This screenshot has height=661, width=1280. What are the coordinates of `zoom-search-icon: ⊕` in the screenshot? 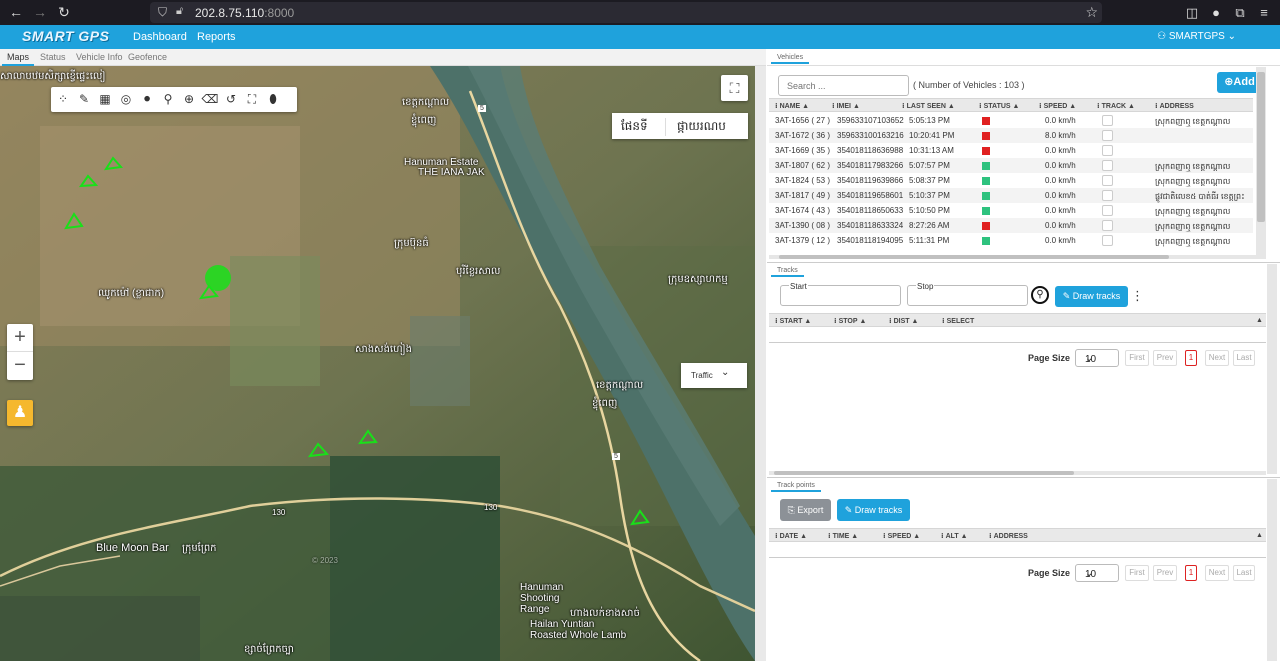 It's located at (189, 99).